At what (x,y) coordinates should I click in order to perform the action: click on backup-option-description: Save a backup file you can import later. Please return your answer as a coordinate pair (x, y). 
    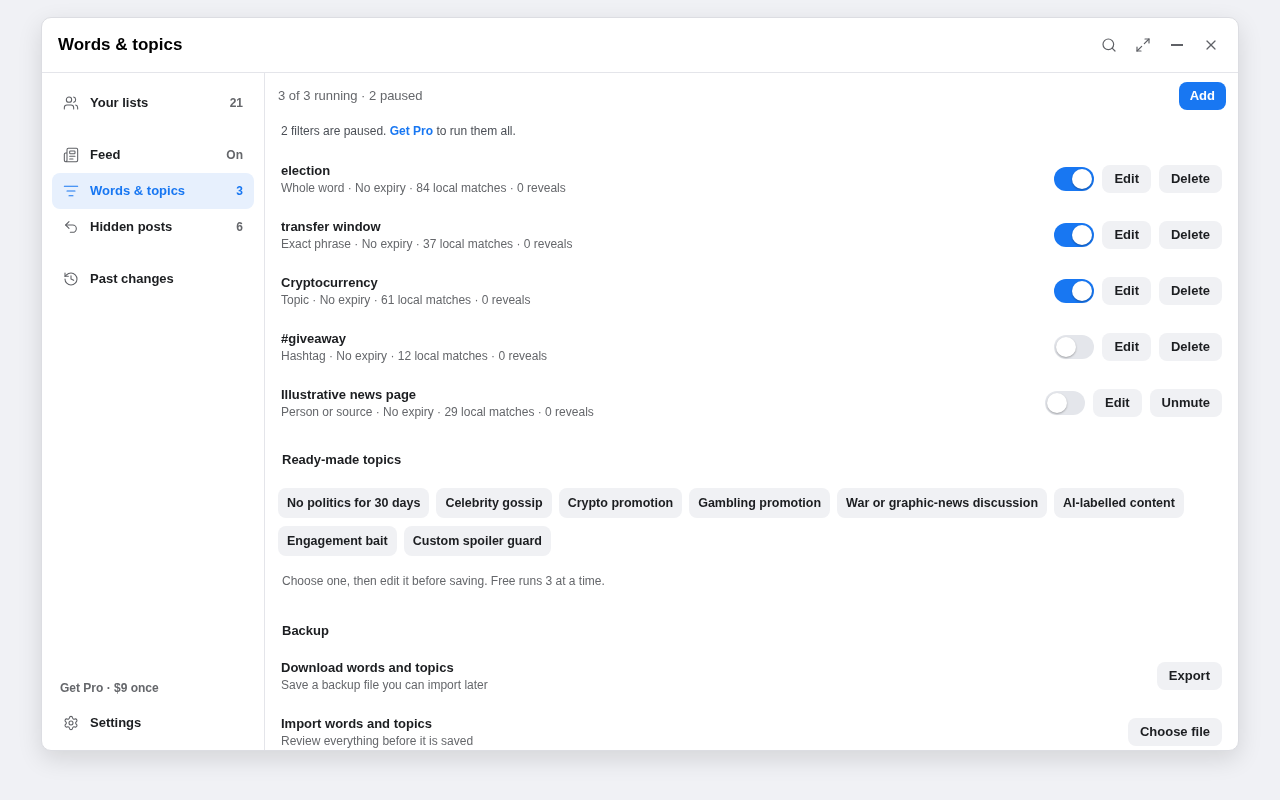
    Looking at the image, I should click on (384, 684).